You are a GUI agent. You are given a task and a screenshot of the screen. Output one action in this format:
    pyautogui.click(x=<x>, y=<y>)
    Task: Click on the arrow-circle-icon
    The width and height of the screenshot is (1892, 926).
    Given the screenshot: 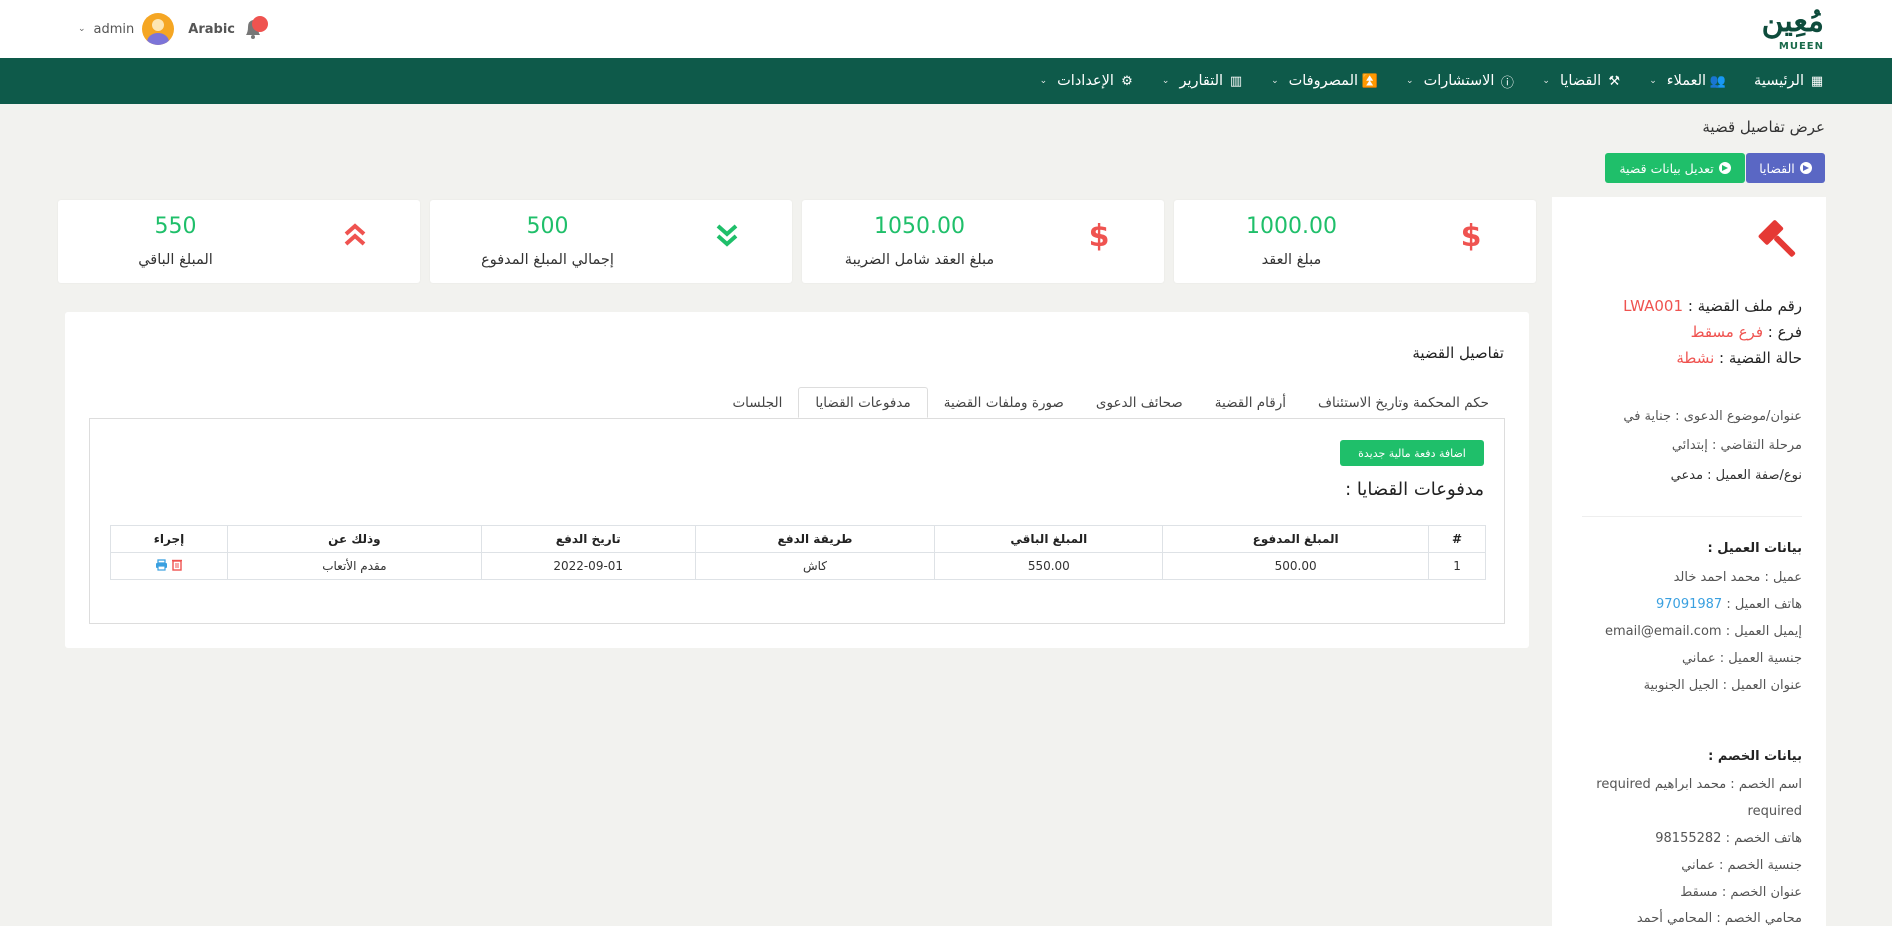 What is the action you would take?
    pyautogui.click(x=1805, y=168)
    